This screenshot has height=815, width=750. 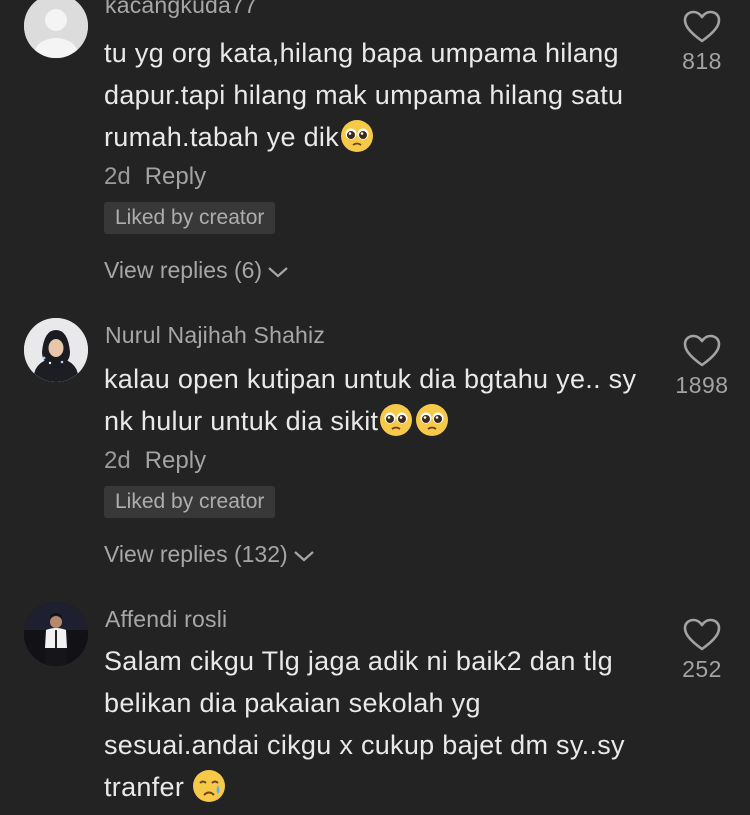 What do you see at coordinates (183, 270) in the screenshot?
I see `view-replies-label: View replies (6)` at bounding box center [183, 270].